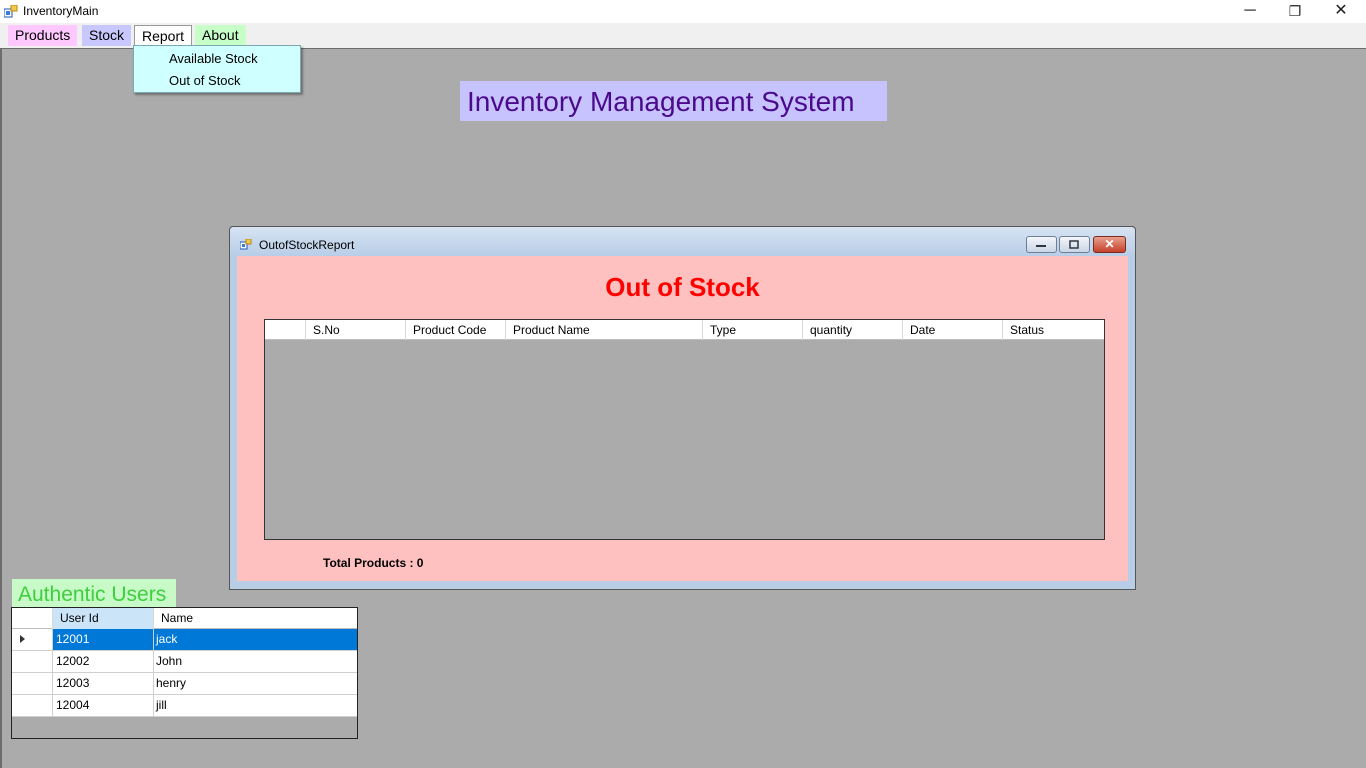  What do you see at coordinates (220, 35) in the screenshot?
I see `menu-about: About` at bounding box center [220, 35].